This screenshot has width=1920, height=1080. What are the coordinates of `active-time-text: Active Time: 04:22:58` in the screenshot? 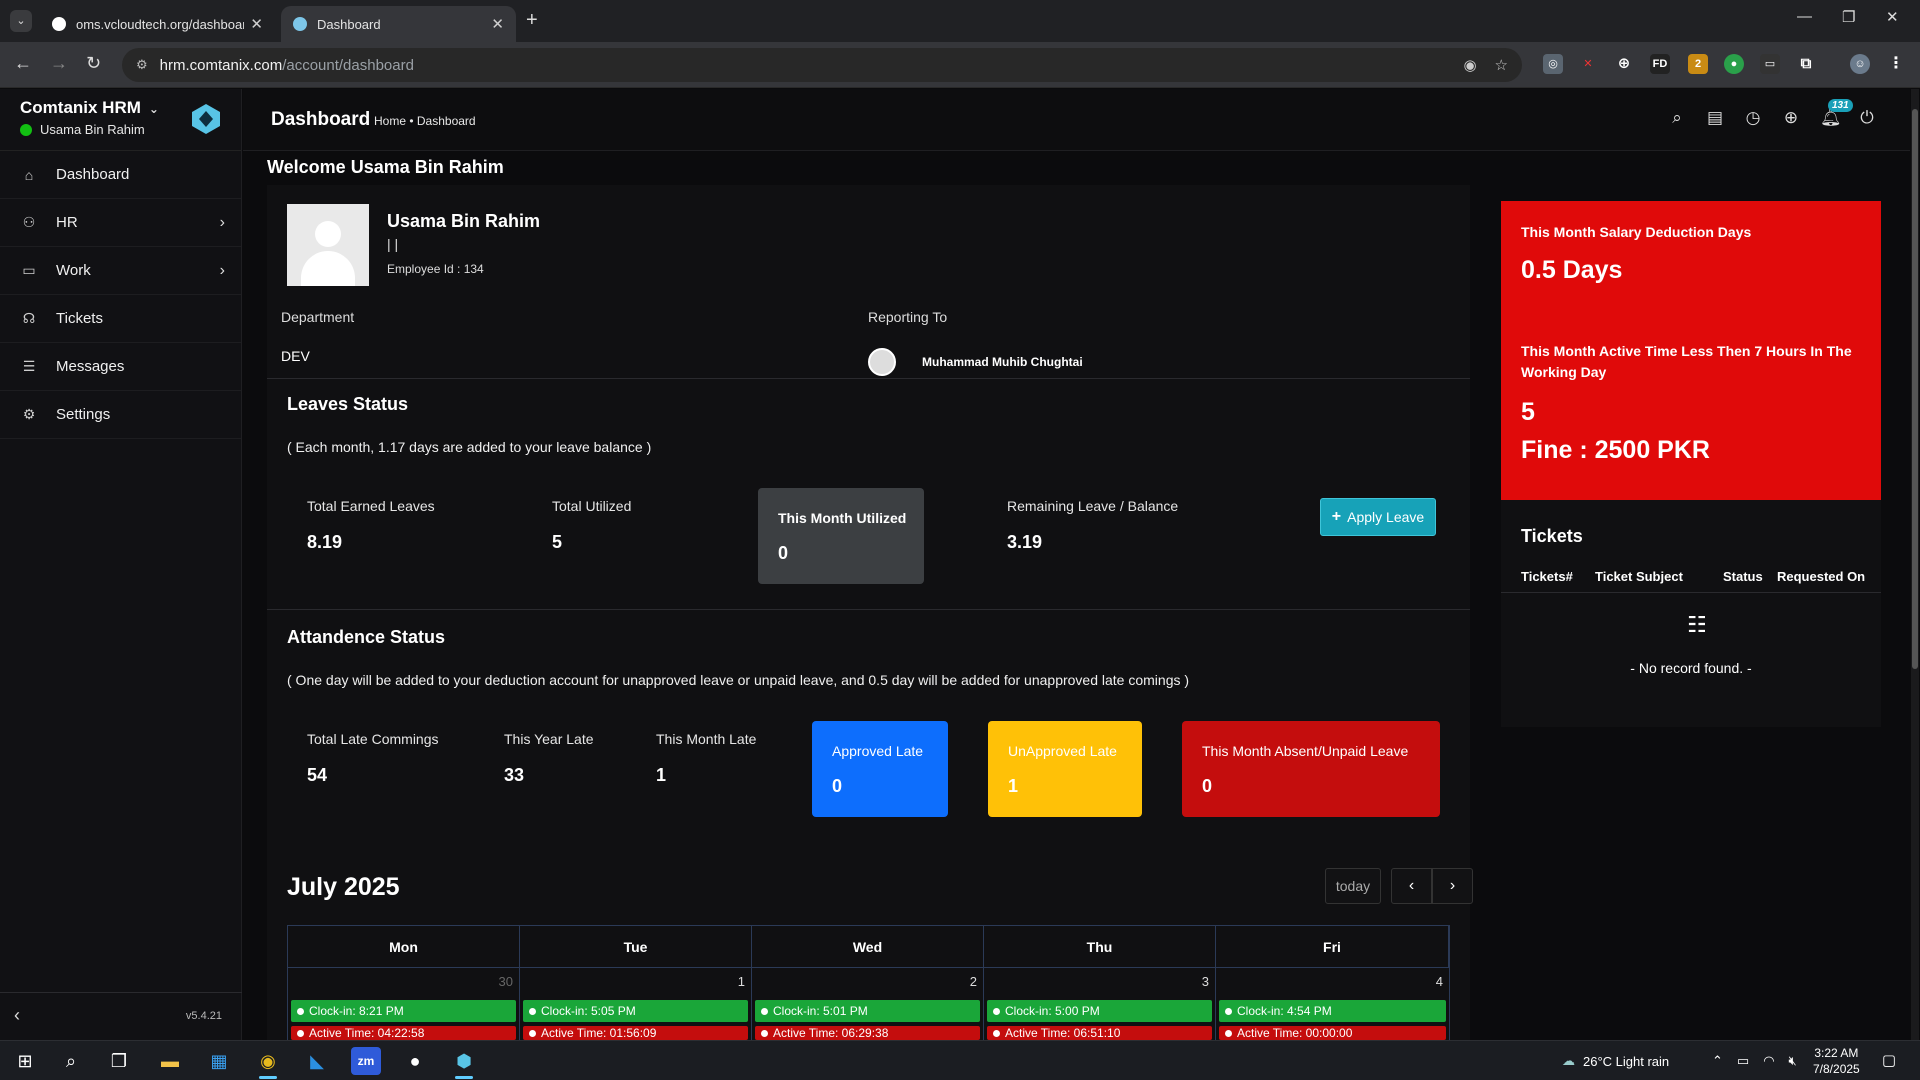 It's located at (367, 1033).